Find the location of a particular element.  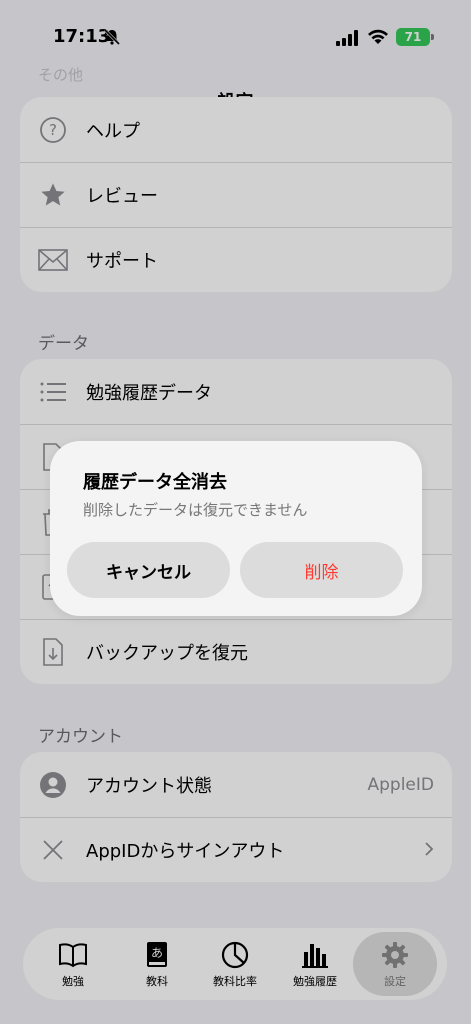

alert-message: 削除したデータは復元できません is located at coordinates (195, 510).